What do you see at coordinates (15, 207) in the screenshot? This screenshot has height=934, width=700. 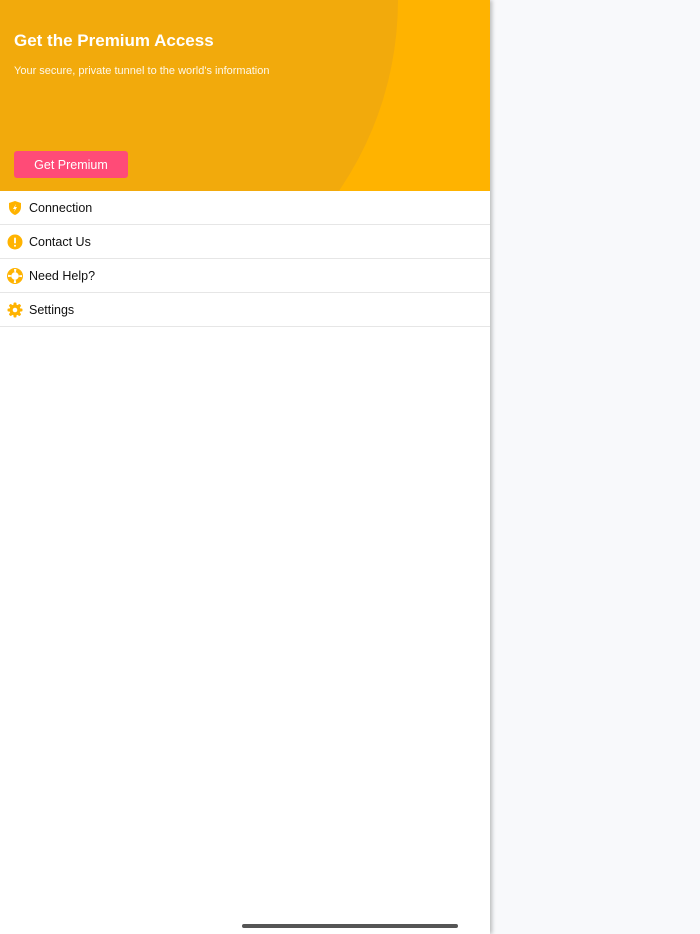 I see `shield-bolt-icon` at bounding box center [15, 207].